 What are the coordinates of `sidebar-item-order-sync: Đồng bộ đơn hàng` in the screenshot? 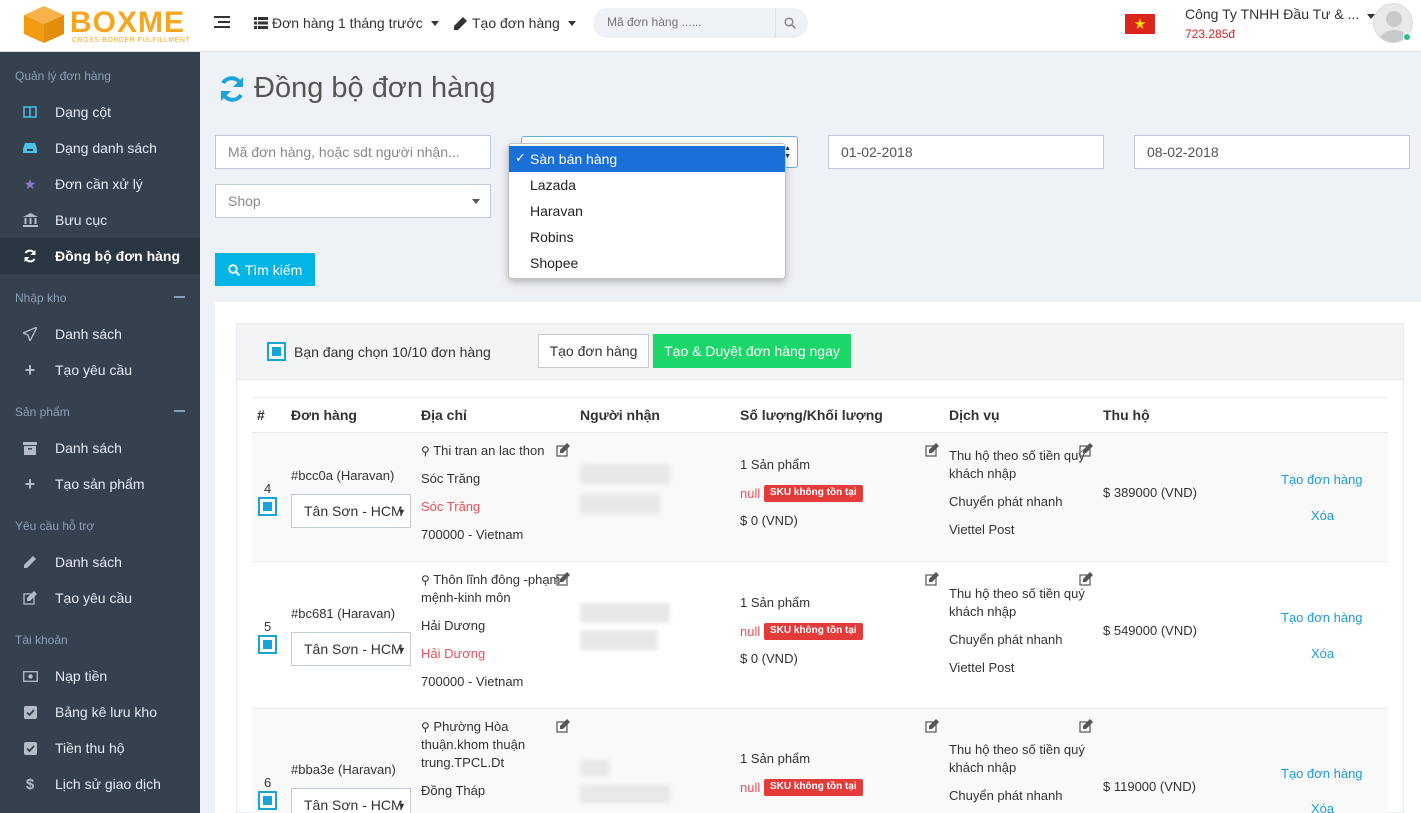 It's located at (100, 256).